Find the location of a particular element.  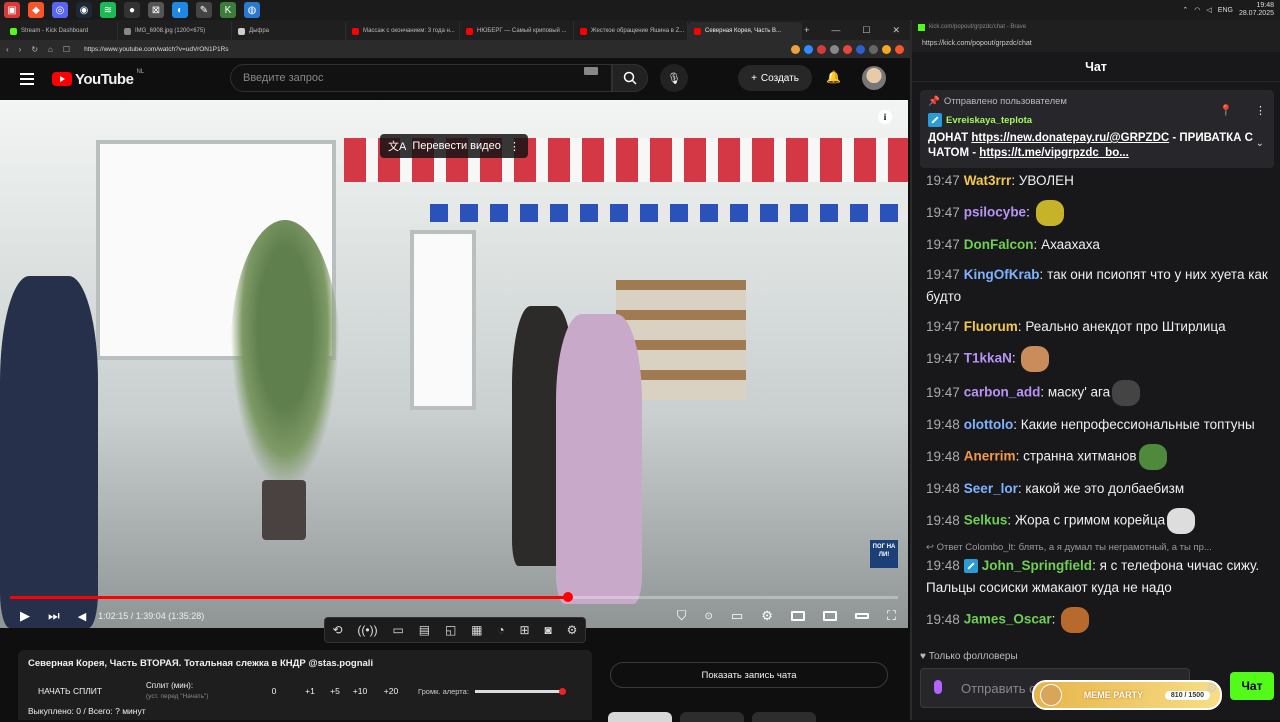

gear-icon: ⚙ is located at coordinates (767, 616).